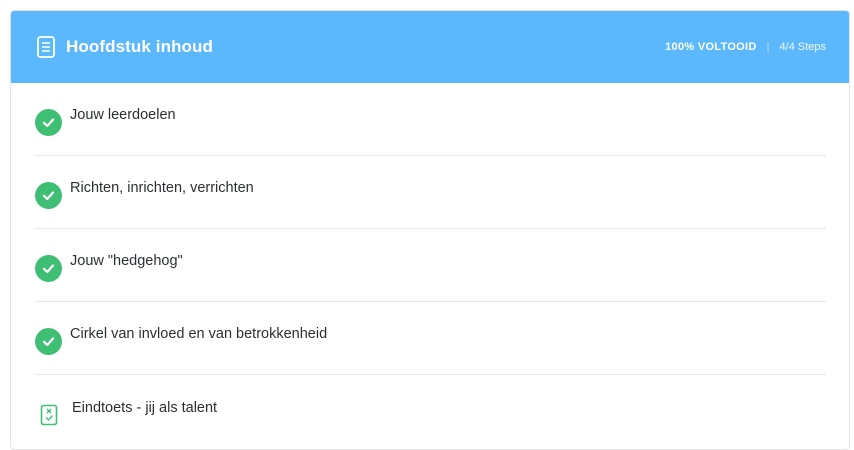 This screenshot has height=450, width=854. What do you see at coordinates (123, 115) in the screenshot?
I see `lesson-label: Jouw leerdoelen` at bounding box center [123, 115].